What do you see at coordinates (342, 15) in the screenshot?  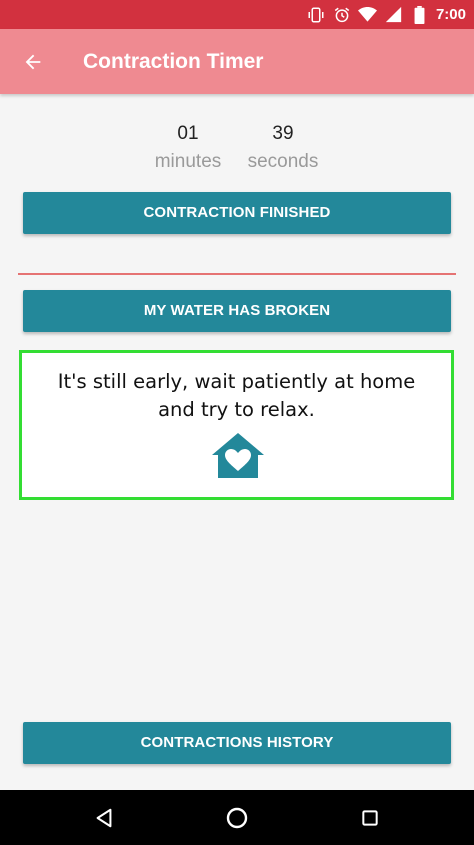 I see `alarm-icon` at bounding box center [342, 15].